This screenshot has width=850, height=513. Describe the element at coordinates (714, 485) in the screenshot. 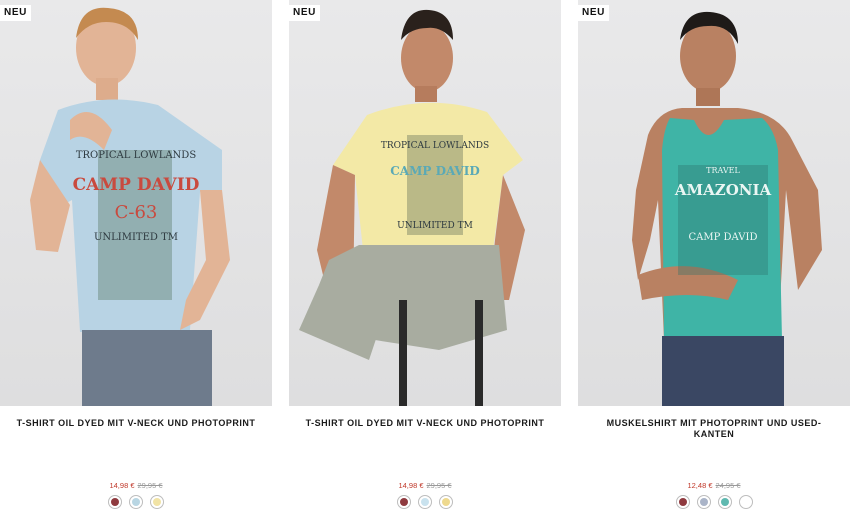

I see `product-price: 12,48 €24,95 €` at that location.